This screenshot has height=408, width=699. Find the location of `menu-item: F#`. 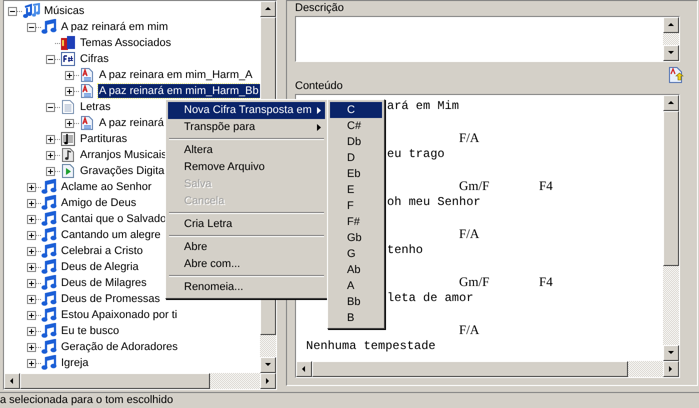

menu-item: F# is located at coordinates (356, 222).